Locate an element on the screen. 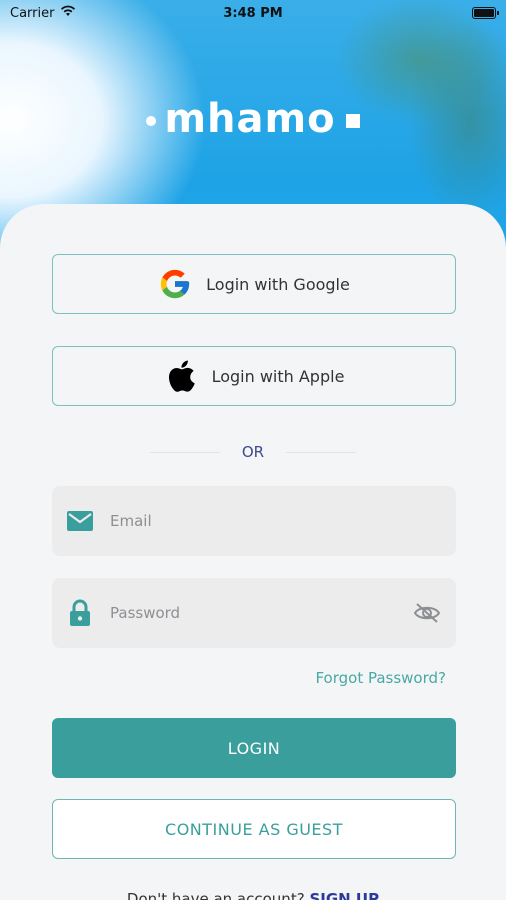  logo-dot is located at coordinates (151, 121).